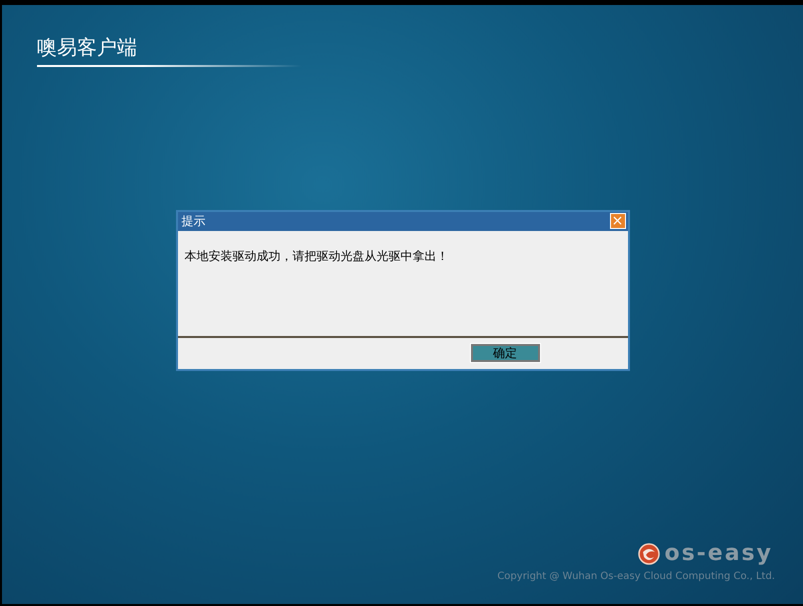 Image resolution: width=803 pixels, height=606 pixels. I want to click on brand-name: os-easy, so click(718, 554).